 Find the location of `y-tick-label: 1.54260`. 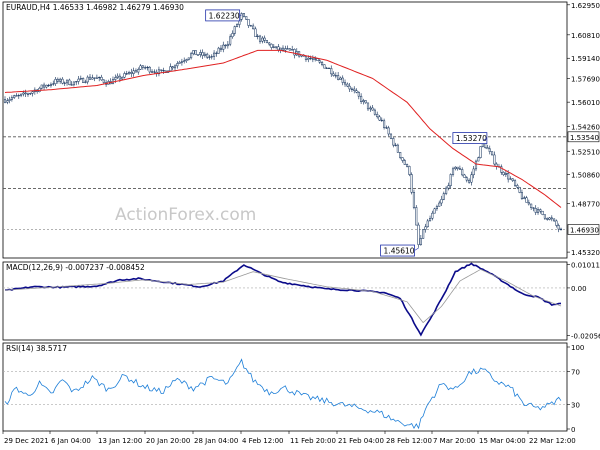

y-tick-label: 1.54260 is located at coordinates (585, 128).